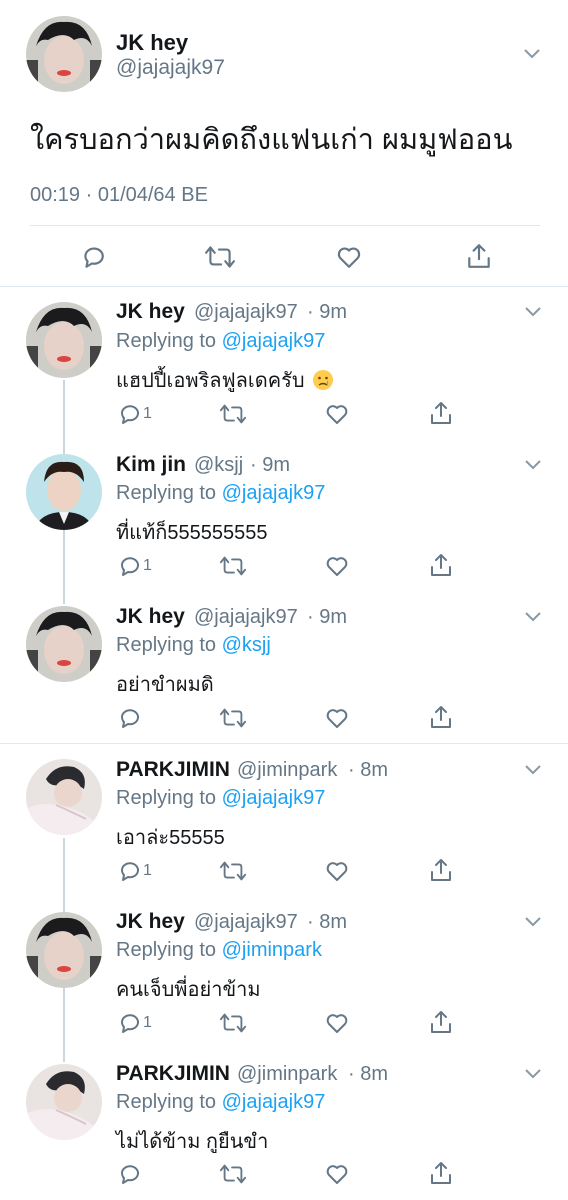 The height and width of the screenshot is (1200, 568). What do you see at coordinates (218, 465) in the screenshot?
I see `author-handle: @ksjj` at bounding box center [218, 465].